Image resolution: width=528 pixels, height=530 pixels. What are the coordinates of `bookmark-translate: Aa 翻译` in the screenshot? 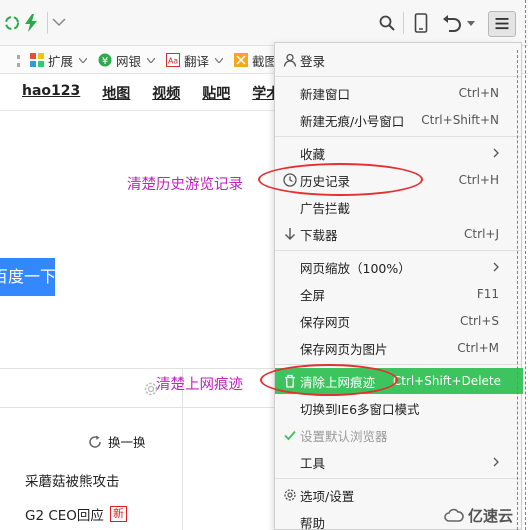 It's located at (195, 60).